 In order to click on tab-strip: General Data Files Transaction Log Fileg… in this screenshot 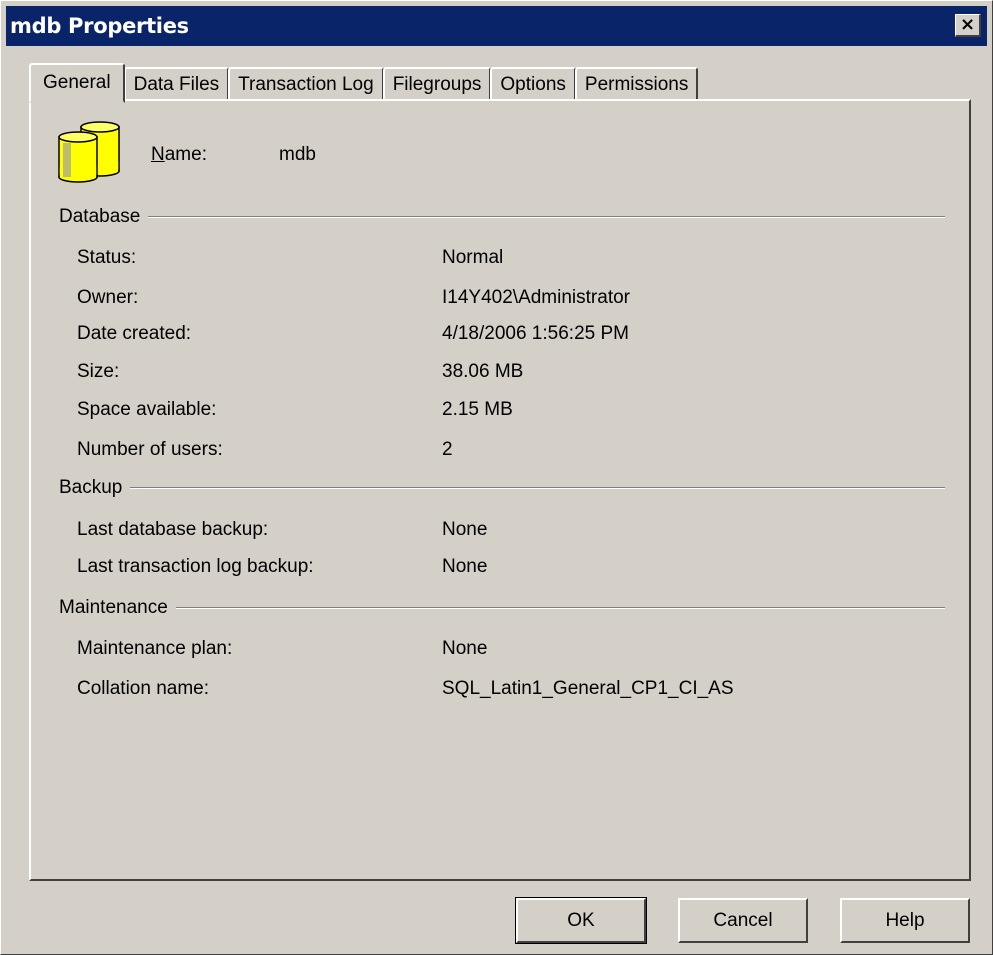, I will do `click(364, 82)`.